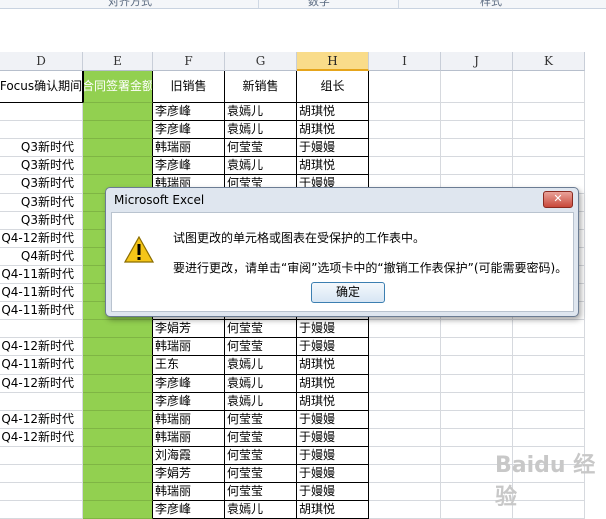 This screenshot has height=519, width=606. Describe the element at coordinates (118, 87) in the screenshot. I see `header-cell-contract-amount: 合同签署金额` at that location.